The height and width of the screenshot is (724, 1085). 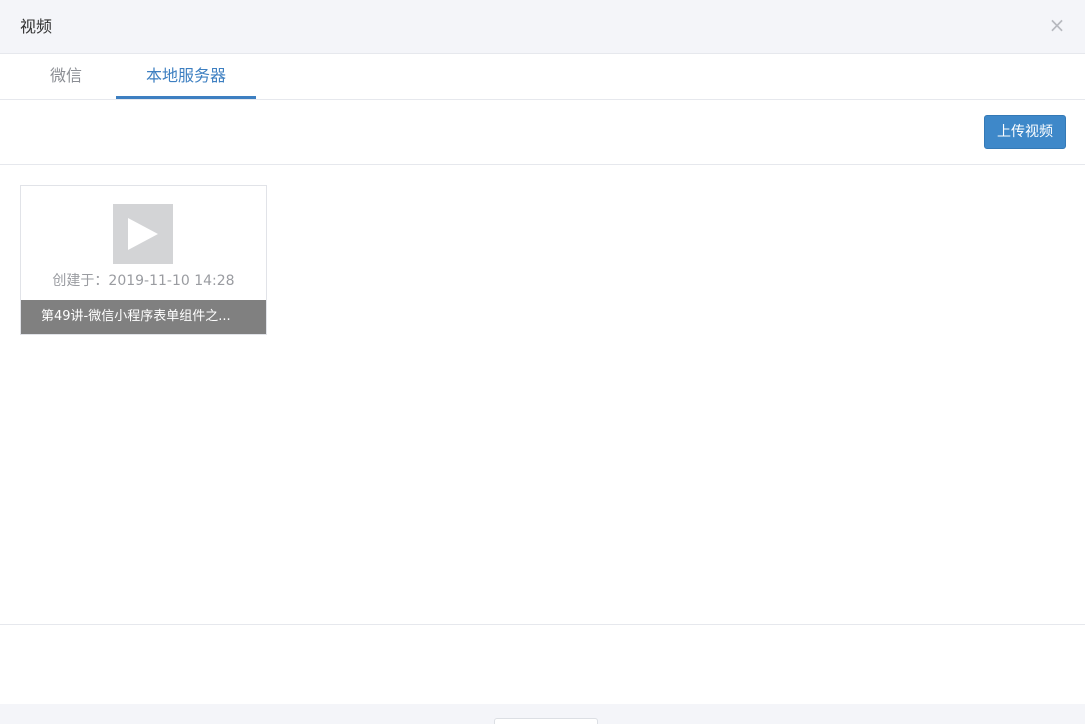 What do you see at coordinates (542, 77) in the screenshot?
I see `tab-bar: 微信 本地服务器` at bounding box center [542, 77].